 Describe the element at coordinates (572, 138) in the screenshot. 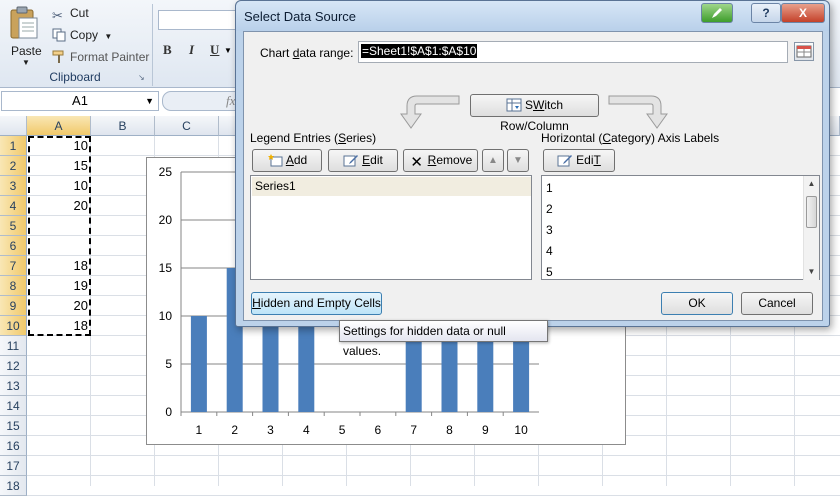

I see `axis-label-pre: Horizontal (` at that location.